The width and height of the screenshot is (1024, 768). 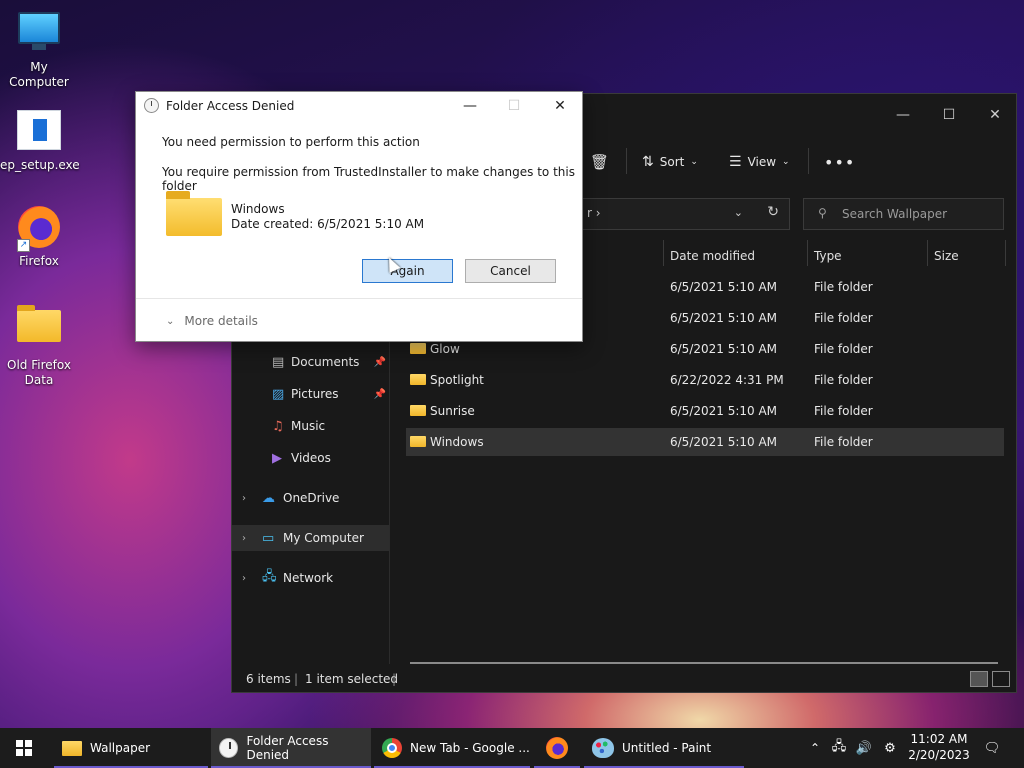 I want to click on desktop-icon-label: Old Firefox Data, so click(x=39, y=372).